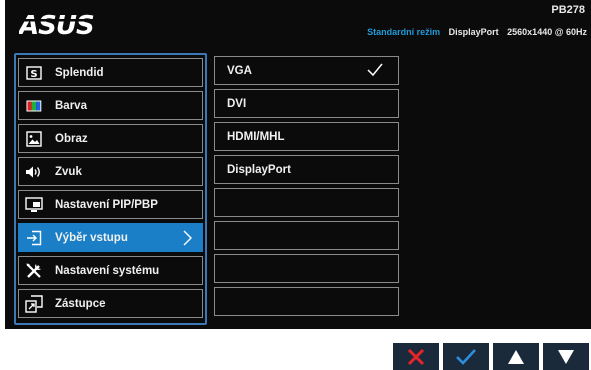 The width and height of the screenshot is (591, 370). What do you see at coordinates (79, 72) in the screenshot?
I see `menu-item-label: Splendid` at bounding box center [79, 72].